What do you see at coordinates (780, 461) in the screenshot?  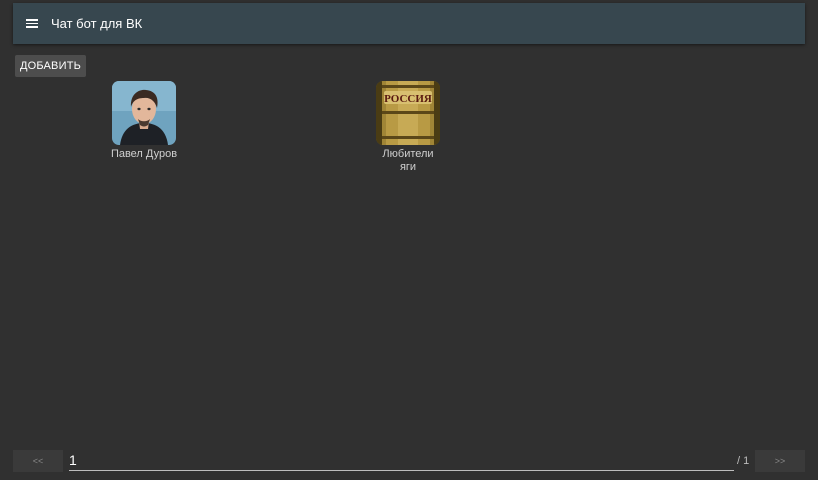 I see `next-page-button: >>` at bounding box center [780, 461].